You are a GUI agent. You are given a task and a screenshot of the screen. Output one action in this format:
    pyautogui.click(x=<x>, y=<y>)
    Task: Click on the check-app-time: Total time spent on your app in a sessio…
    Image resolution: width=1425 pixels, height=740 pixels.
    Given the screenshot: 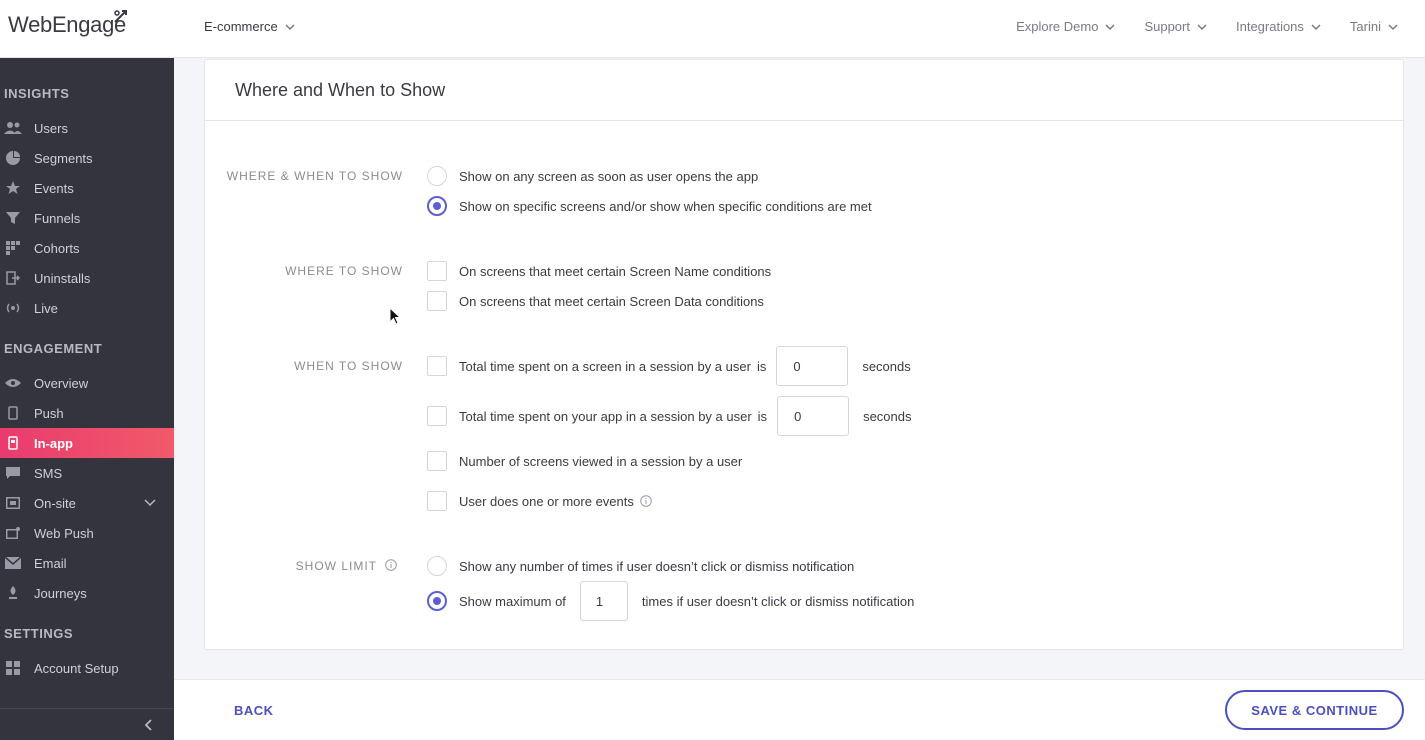 What is the action you would take?
    pyautogui.click(x=669, y=416)
    